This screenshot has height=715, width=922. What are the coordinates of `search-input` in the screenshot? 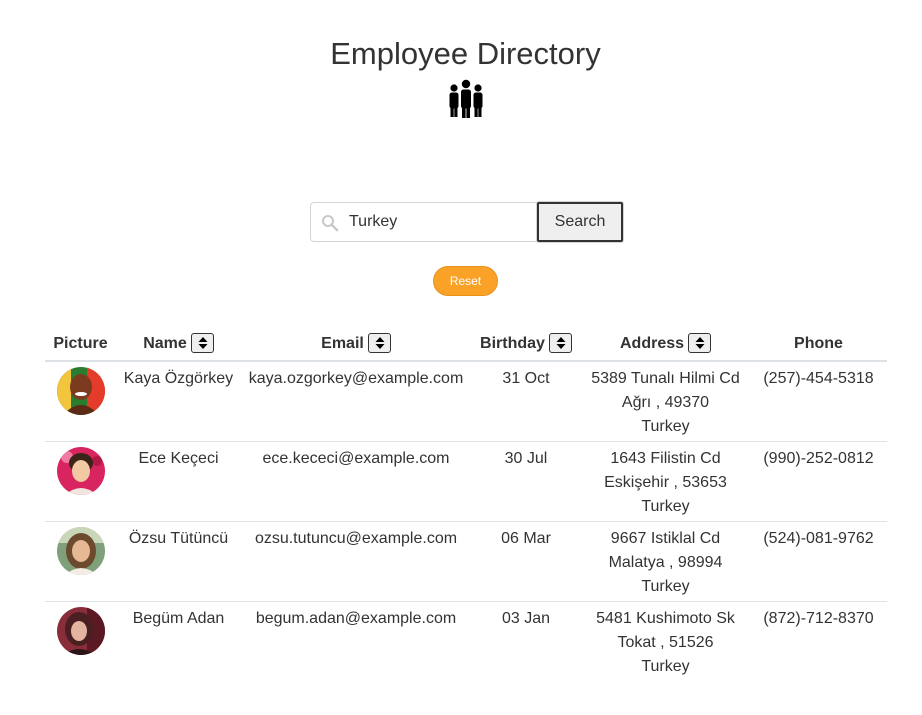 It's located at (439, 222).